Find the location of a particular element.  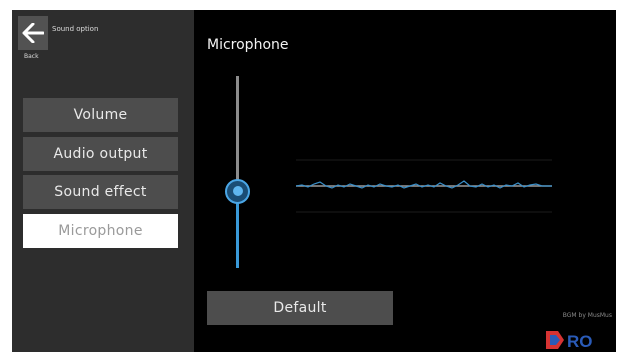

logo-text: RO is located at coordinates (580, 341).